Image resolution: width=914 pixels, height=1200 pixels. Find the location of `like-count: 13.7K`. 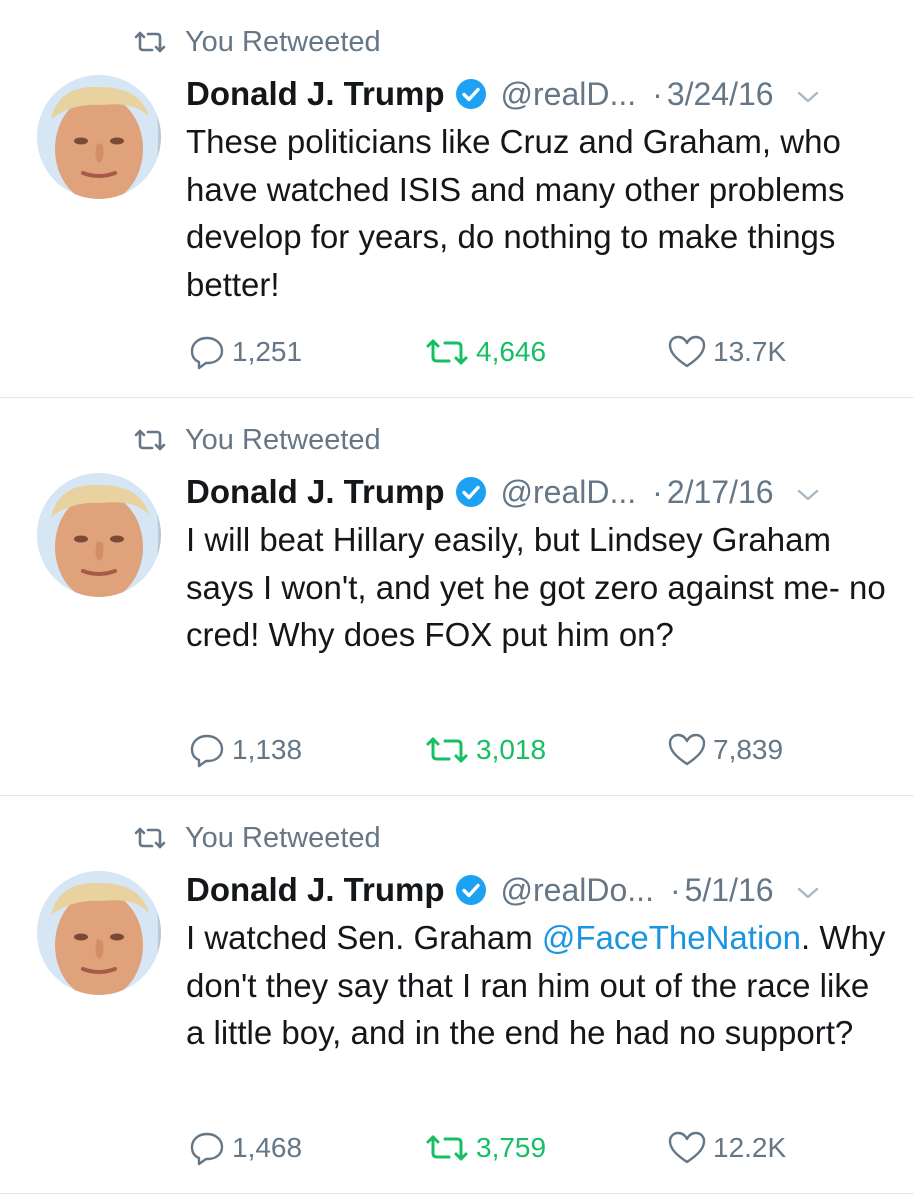

like-count: 13.7K is located at coordinates (750, 351).